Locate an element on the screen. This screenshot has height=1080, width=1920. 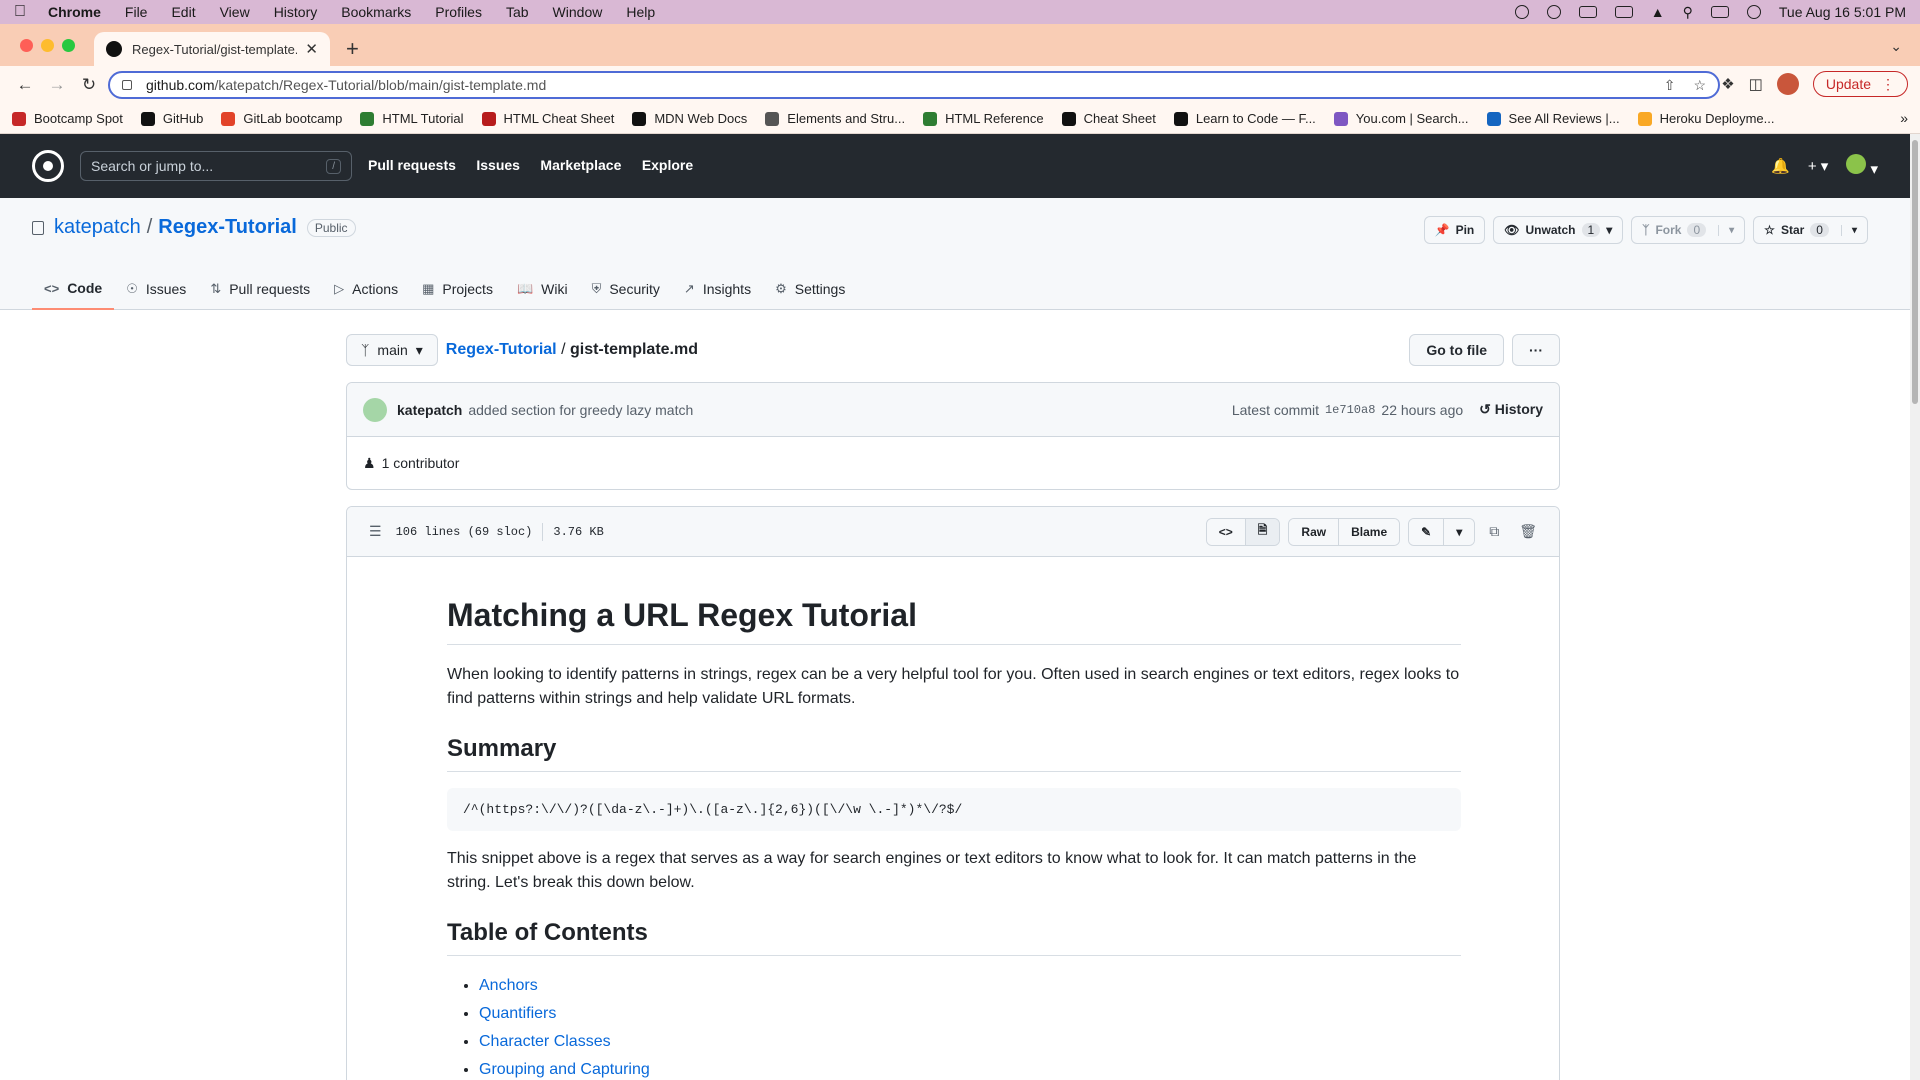
code-view-button: <> is located at coordinates (1225, 531).